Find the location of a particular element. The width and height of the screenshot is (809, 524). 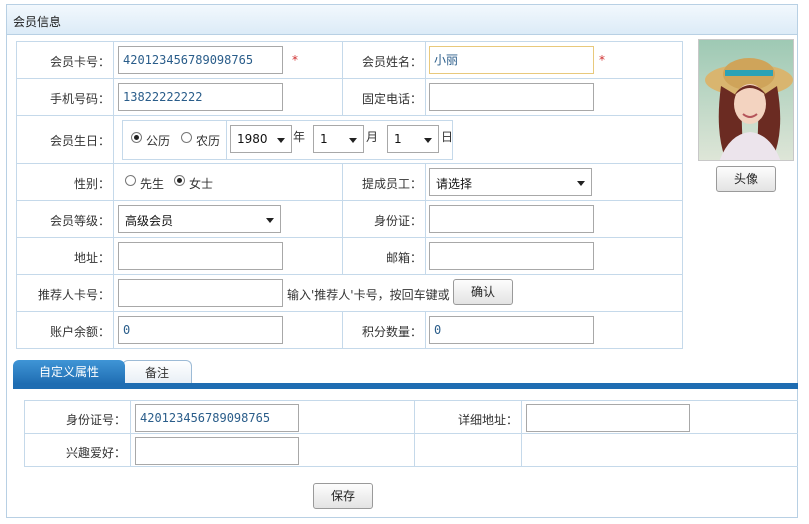

email-input is located at coordinates (511, 256).